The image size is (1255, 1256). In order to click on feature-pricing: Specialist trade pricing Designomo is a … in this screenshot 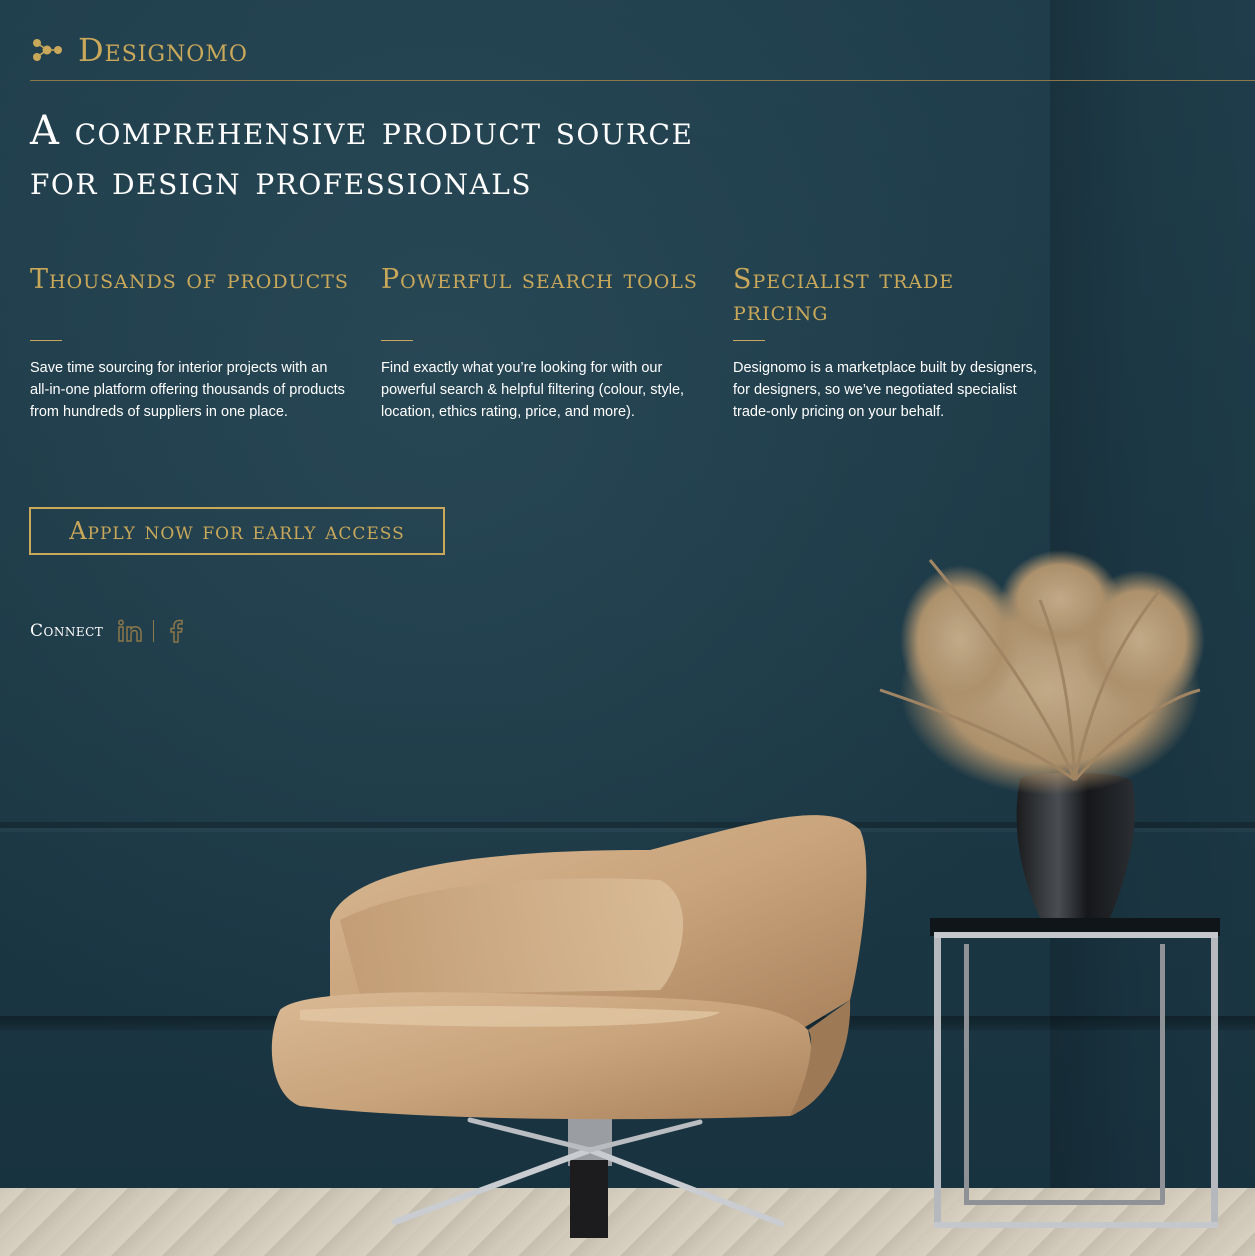, I will do `click(893, 343)`.